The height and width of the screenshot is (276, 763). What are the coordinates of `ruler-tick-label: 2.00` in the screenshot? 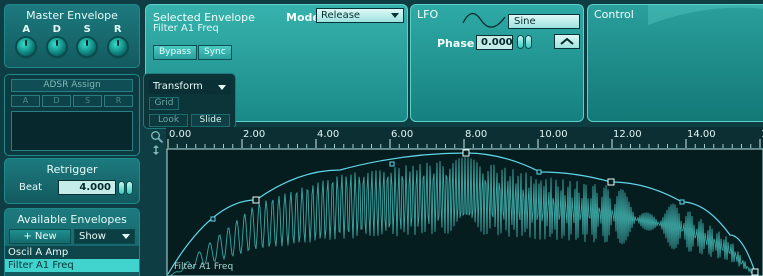 It's located at (254, 134).